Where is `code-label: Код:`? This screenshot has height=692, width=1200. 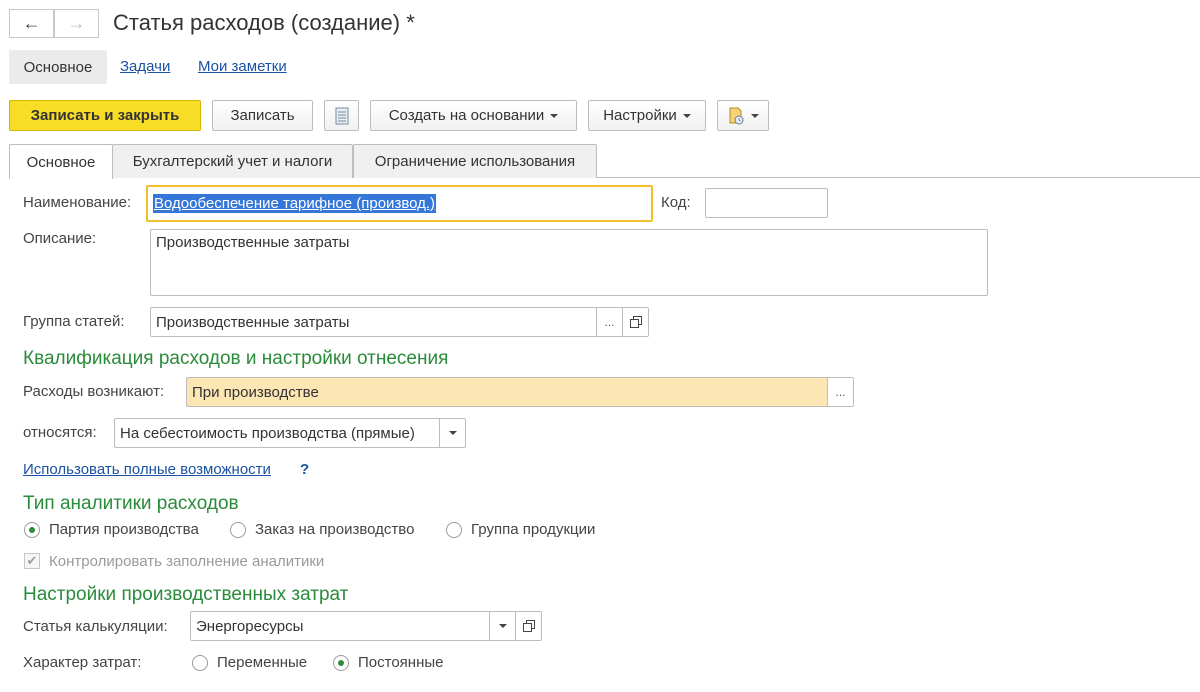 code-label: Код: is located at coordinates (676, 202).